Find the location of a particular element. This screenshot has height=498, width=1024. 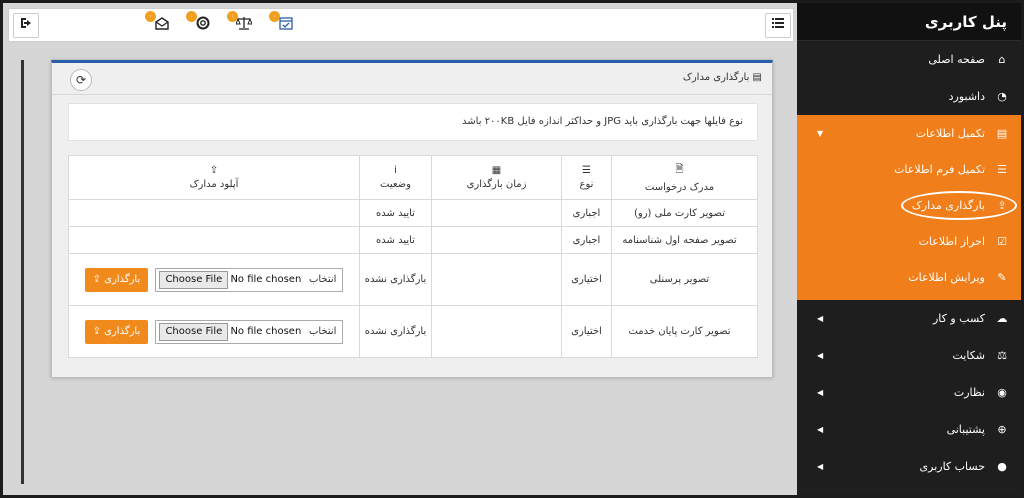

mail-icon: ۰ is located at coordinates (159, 24).